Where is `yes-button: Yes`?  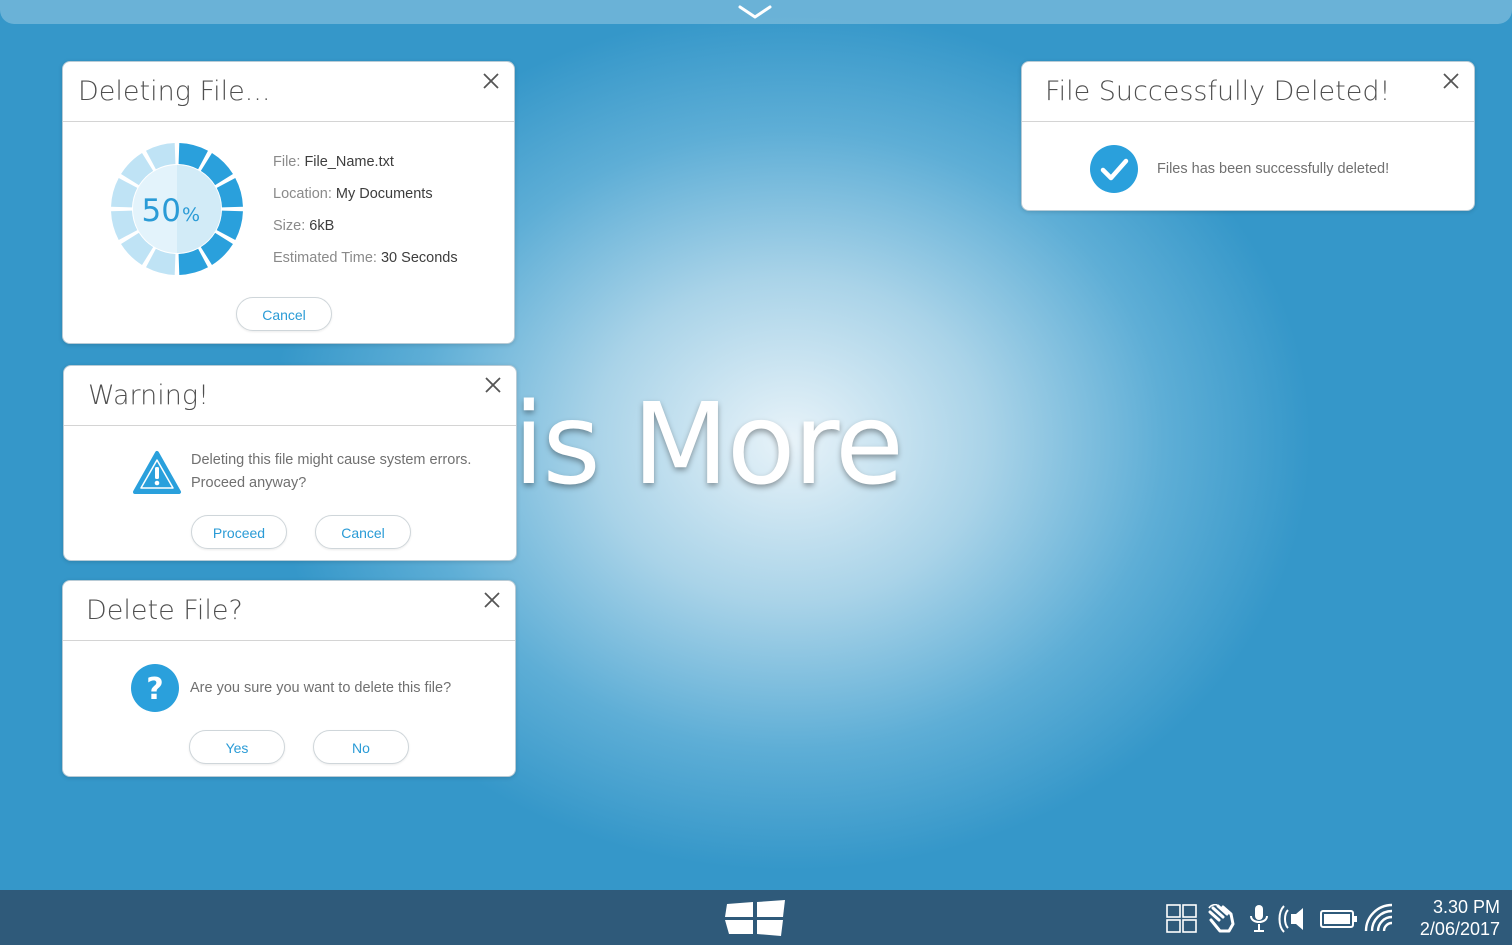 yes-button: Yes is located at coordinates (237, 747).